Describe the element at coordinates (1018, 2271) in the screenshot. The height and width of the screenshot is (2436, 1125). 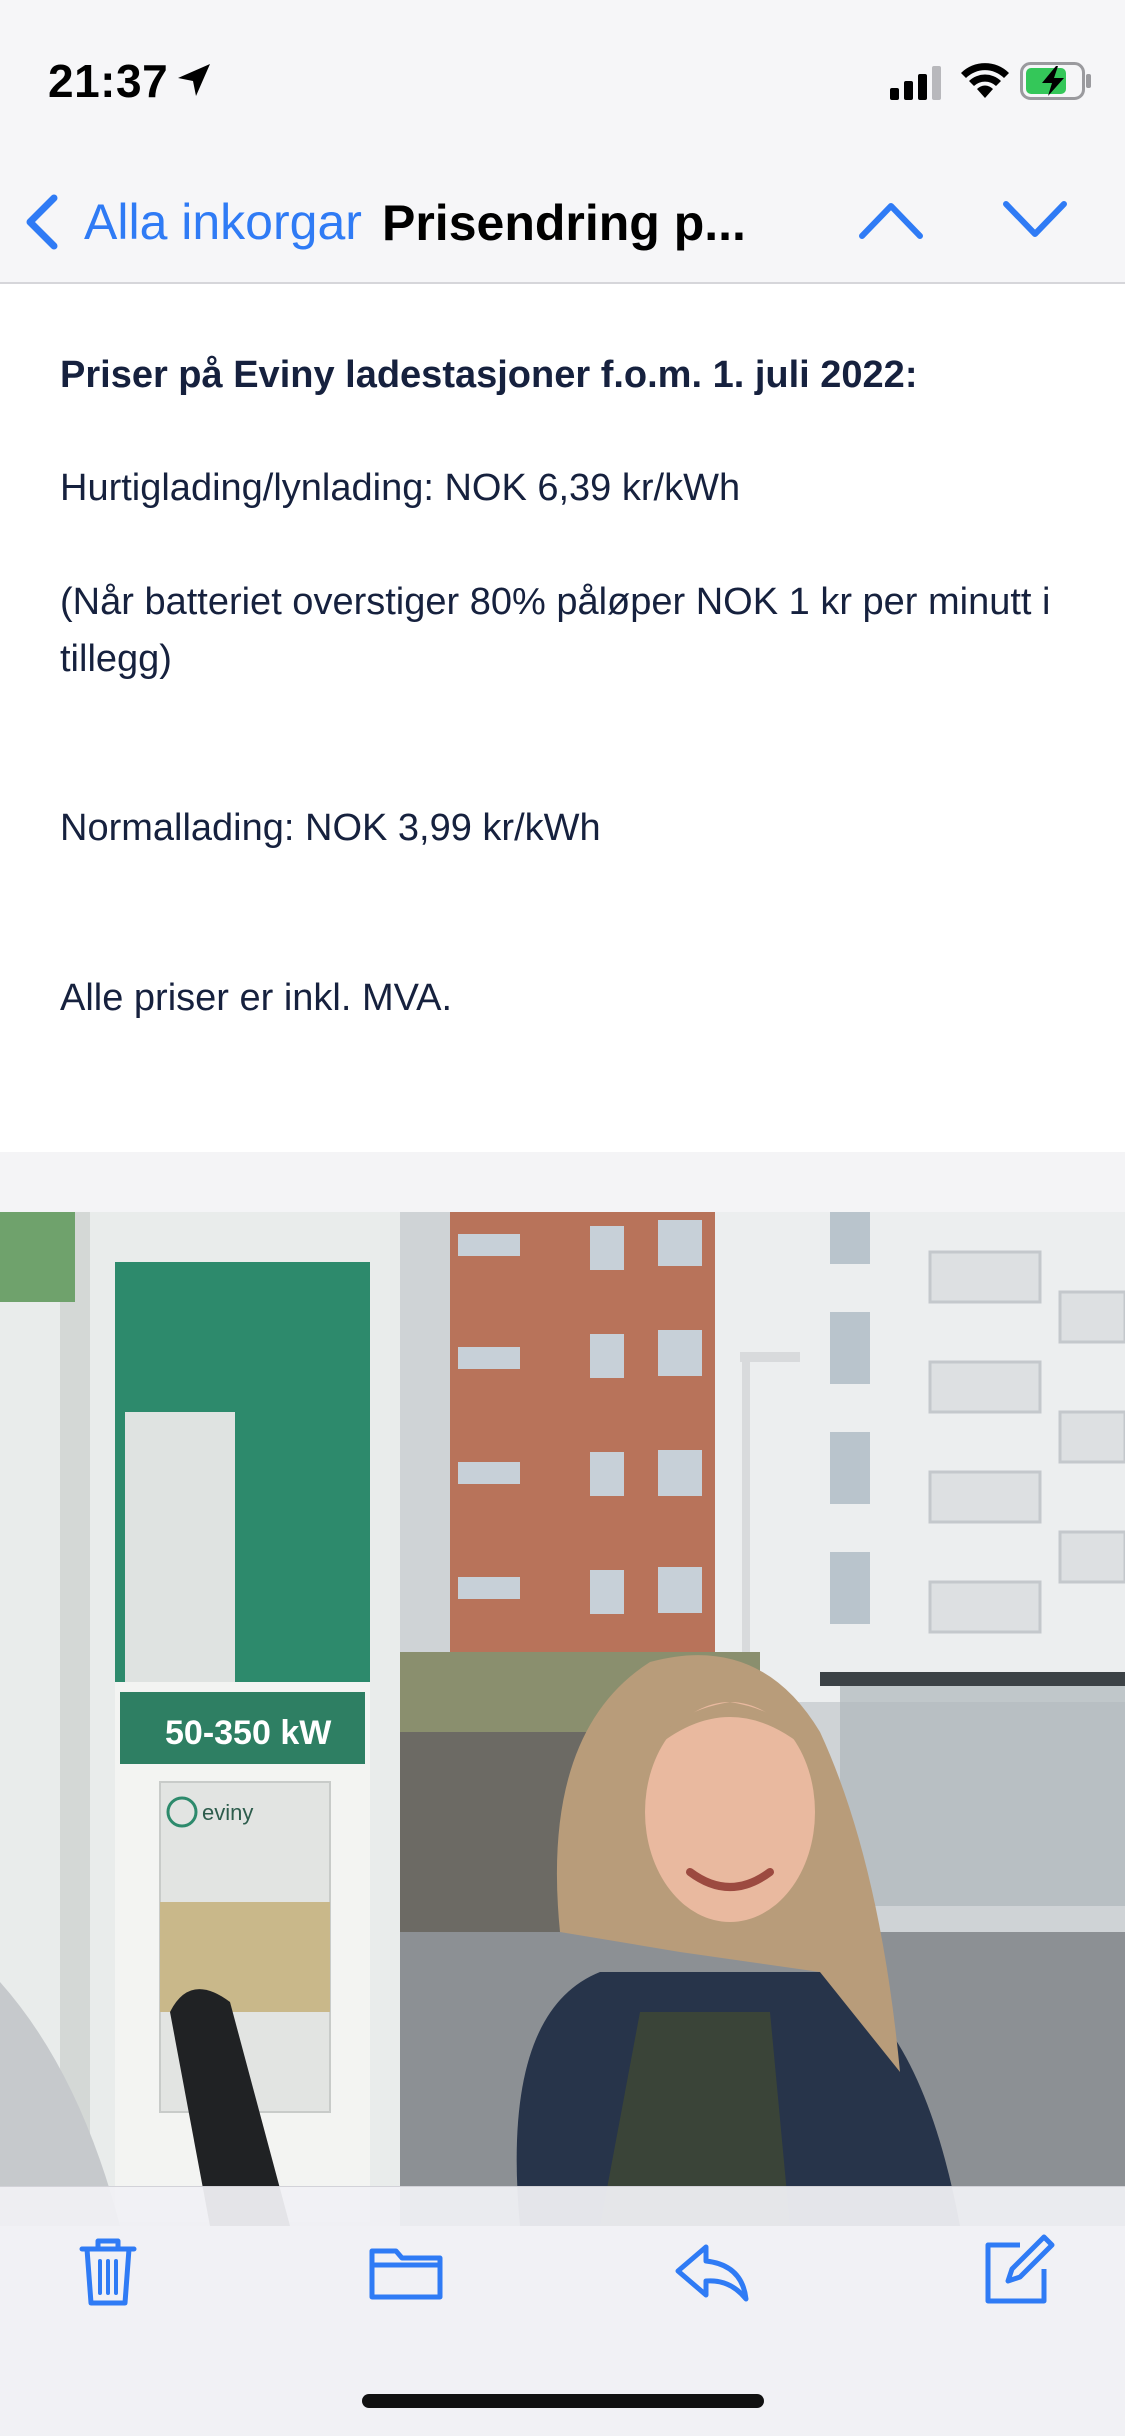
I see `compose-icon` at that location.